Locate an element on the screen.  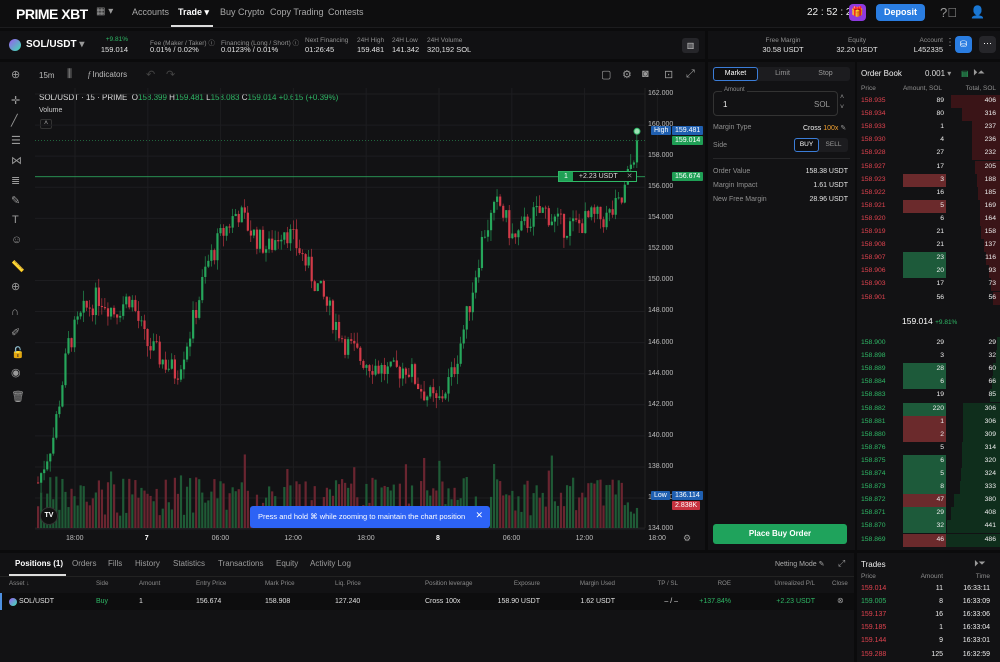
ob-total: 237 is located at coordinates (990, 127).